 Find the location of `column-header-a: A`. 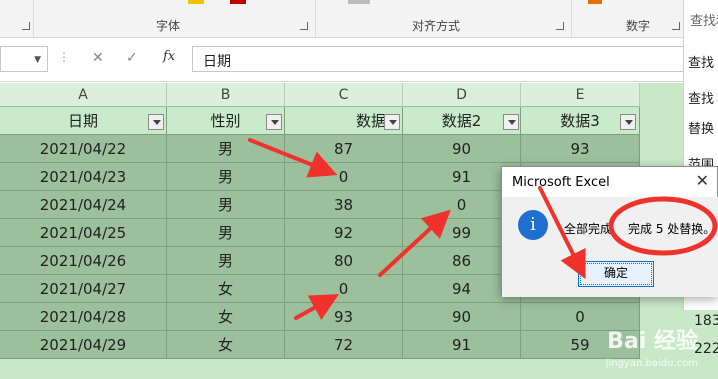

column-header-a: A is located at coordinates (83, 95).